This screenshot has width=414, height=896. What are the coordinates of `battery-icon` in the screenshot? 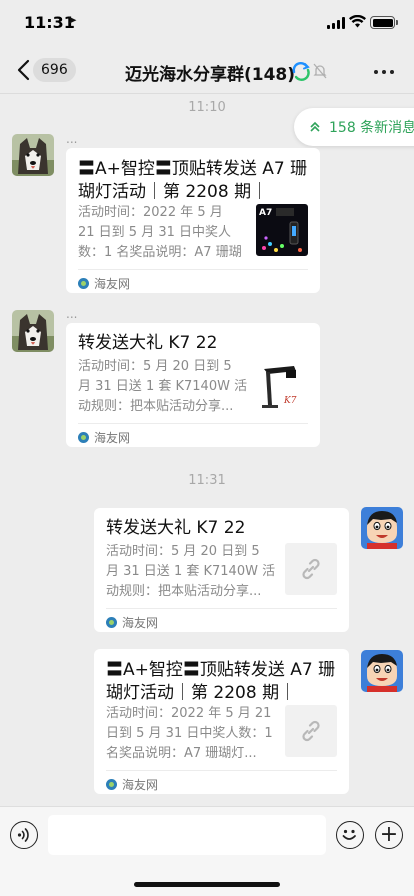 It's located at (384, 22).